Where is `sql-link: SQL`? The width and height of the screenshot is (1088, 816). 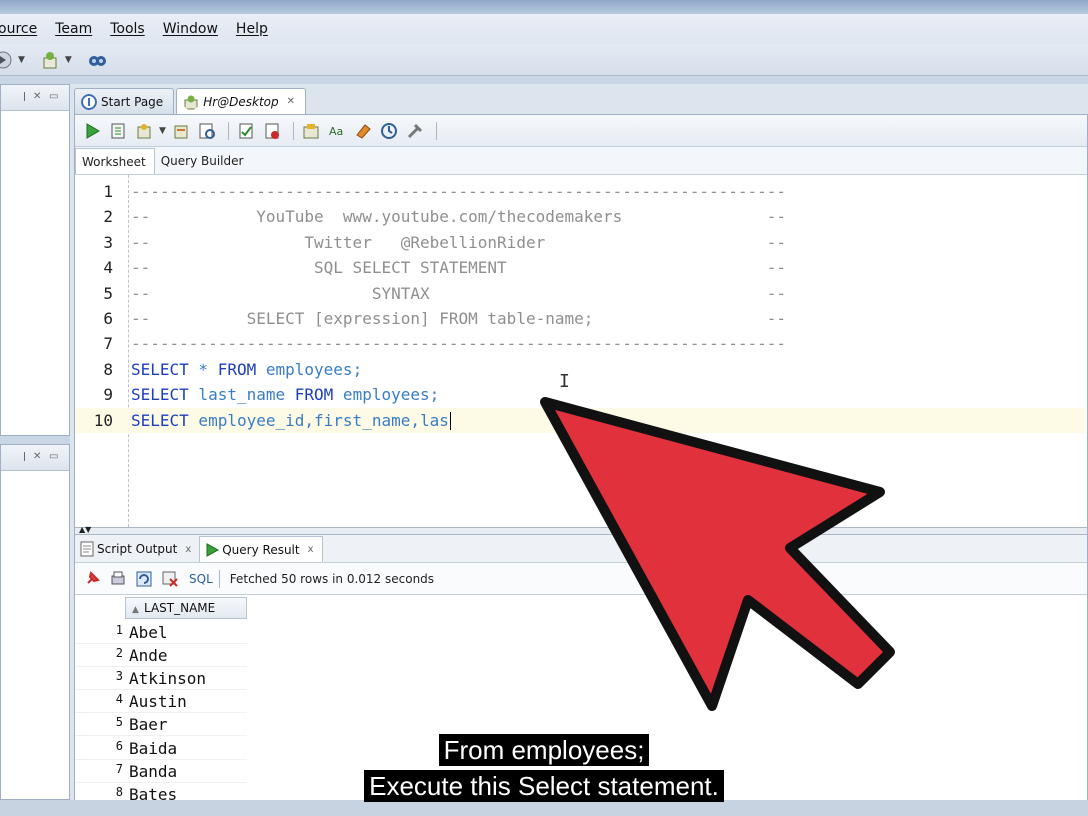
sql-link: SQL is located at coordinates (201, 579).